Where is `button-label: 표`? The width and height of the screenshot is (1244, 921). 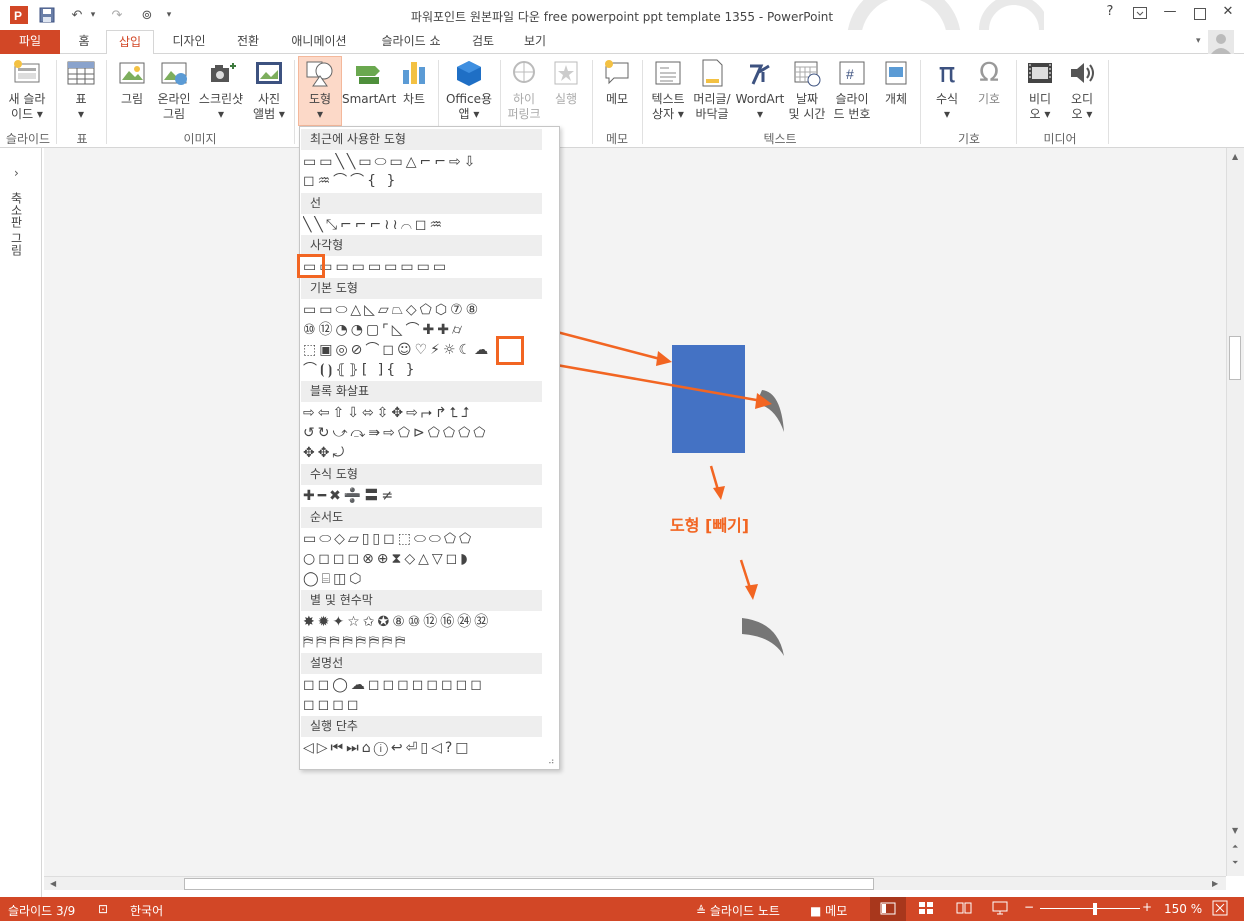
button-label: 표 is located at coordinates (81, 99).